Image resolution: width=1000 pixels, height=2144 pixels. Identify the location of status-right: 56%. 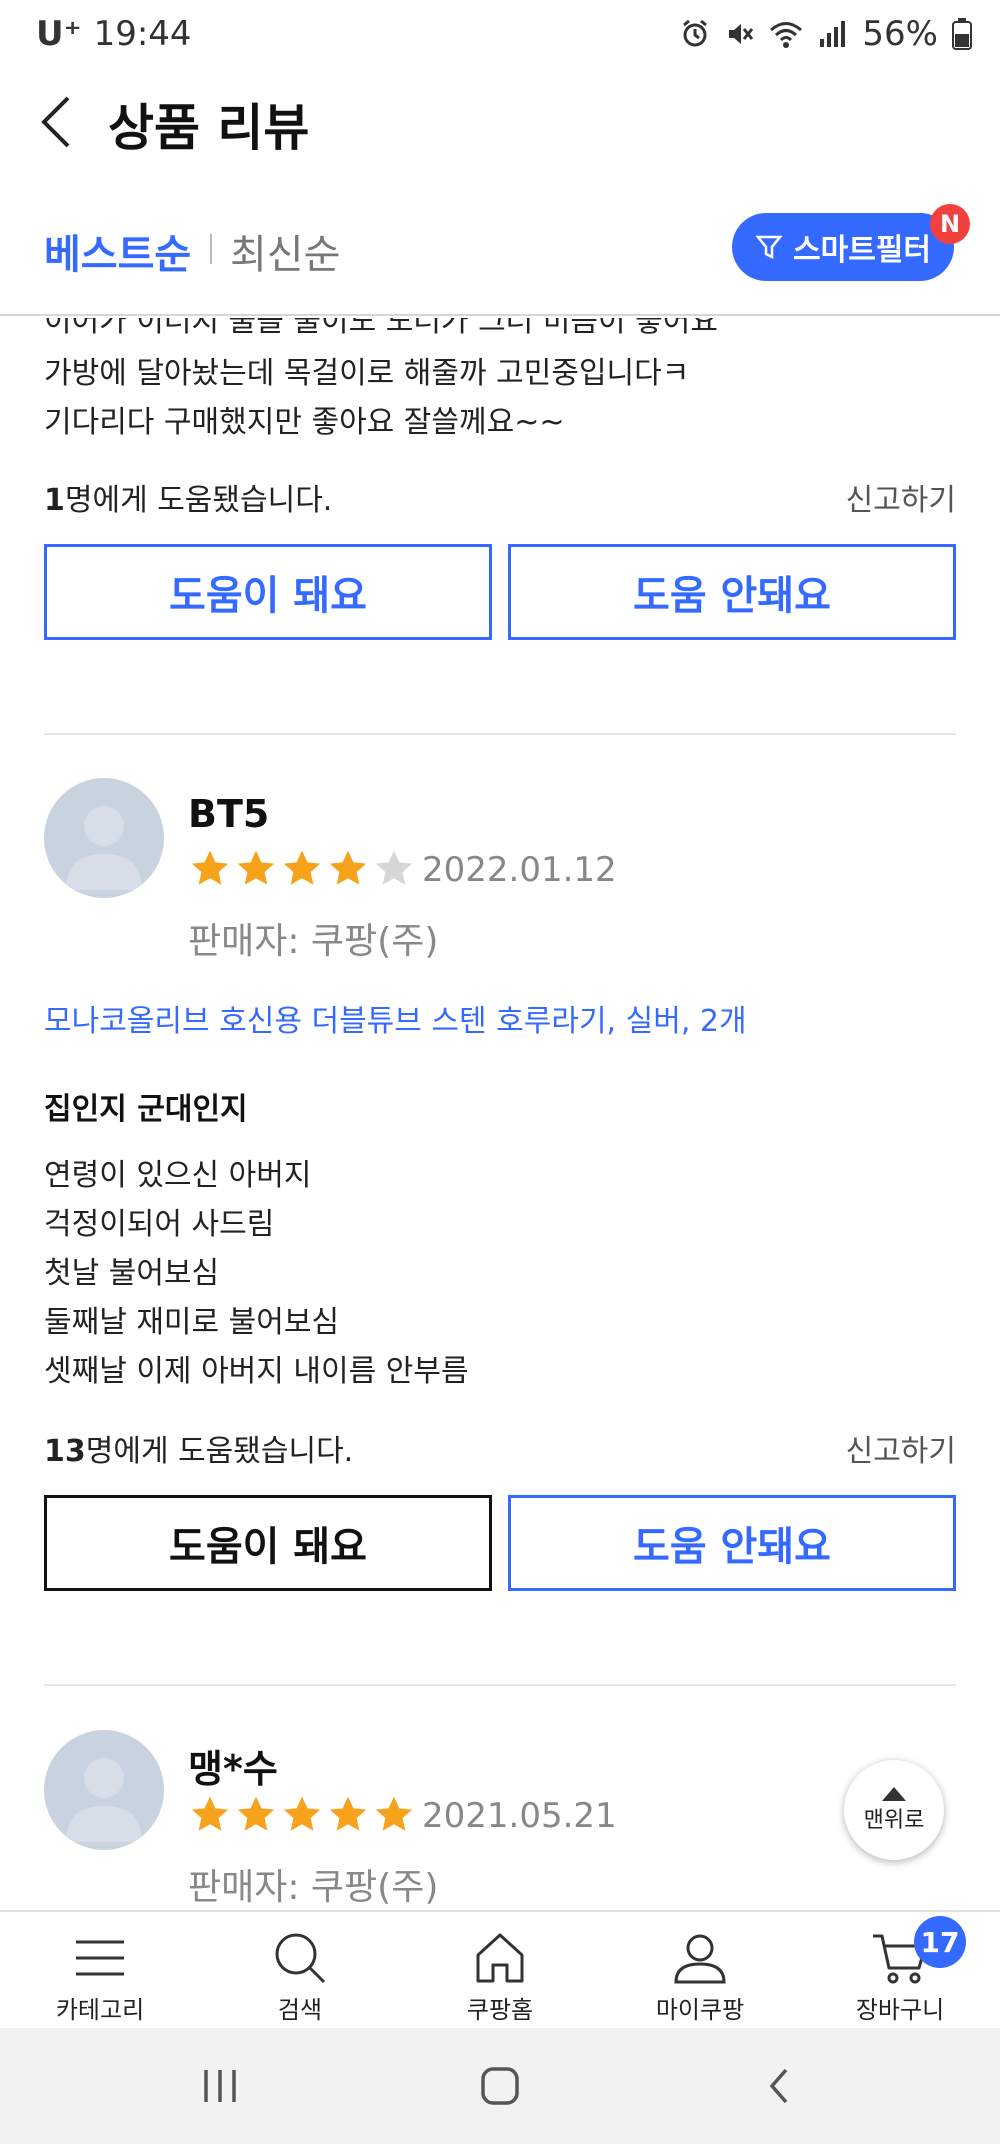
(826, 34).